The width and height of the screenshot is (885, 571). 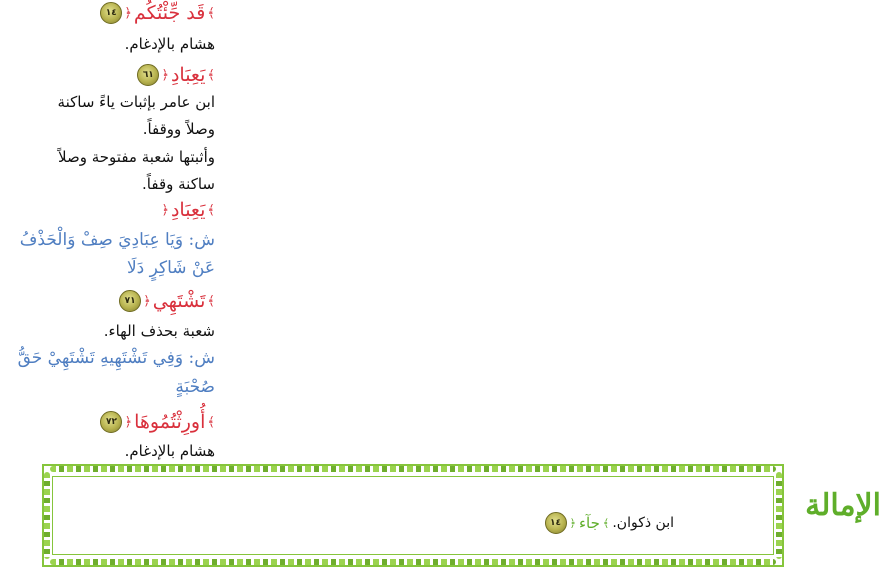 I want to click on shatibiyya-verse: ش: وَفِي تَشْتَهِيهِ تَشْتَهِيْ حَقُّ, so click(x=116, y=358).